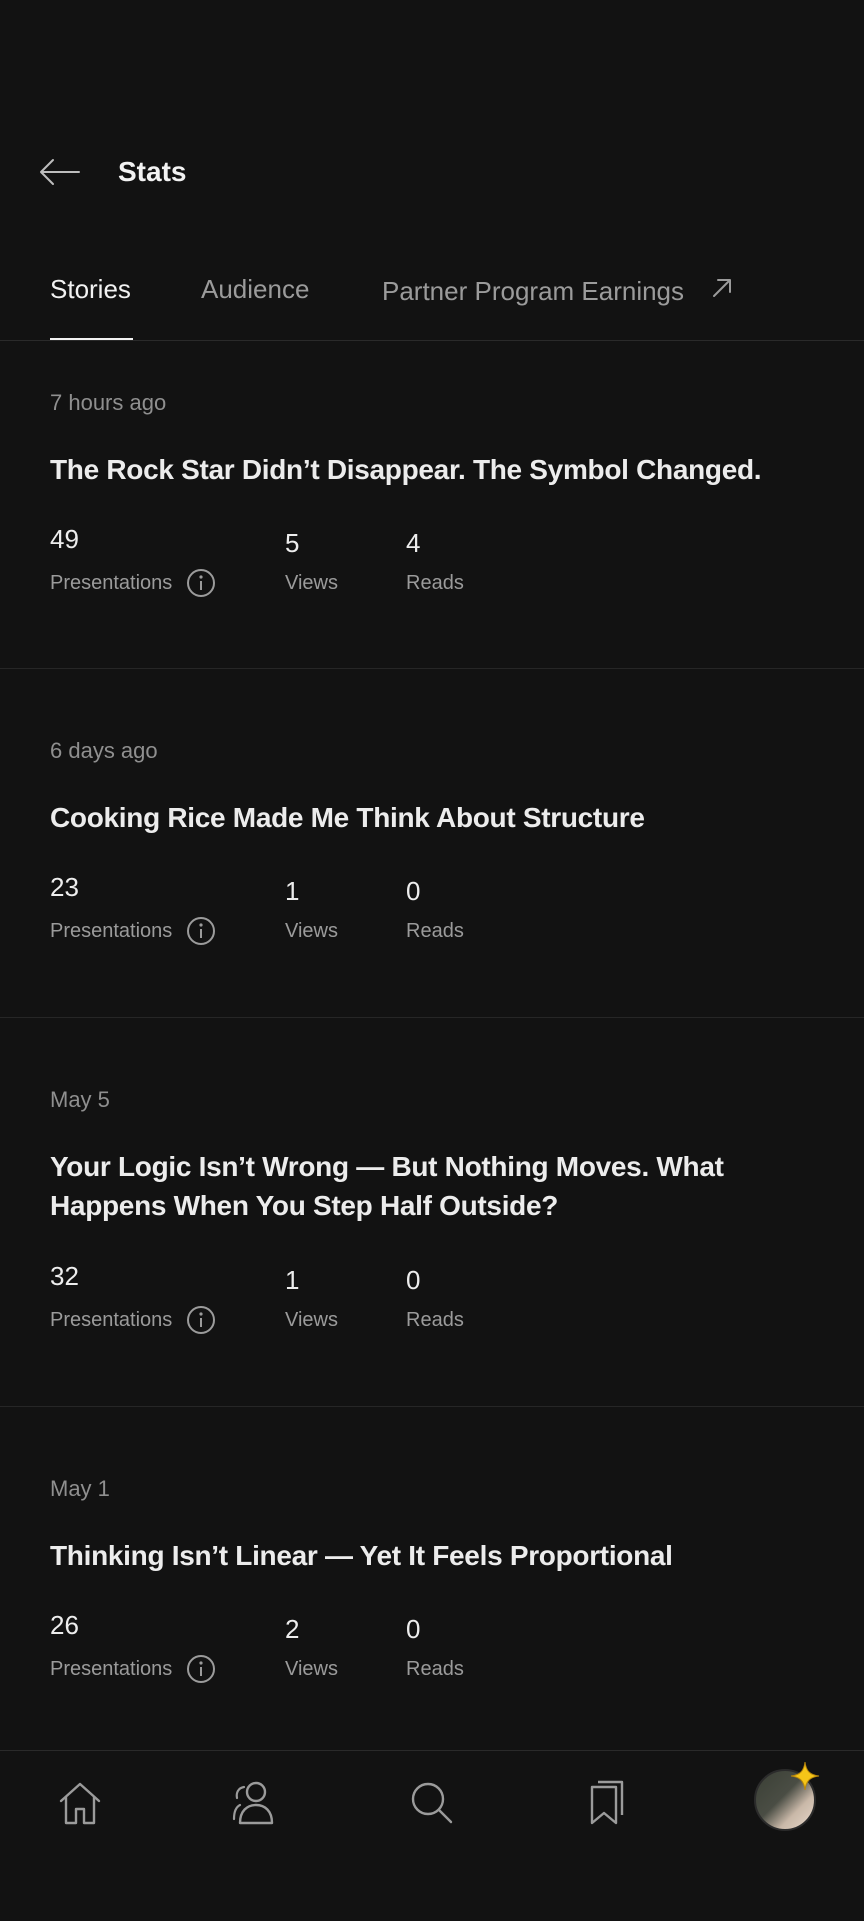 The height and width of the screenshot is (1921, 864). What do you see at coordinates (64, 1625) in the screenshot?
I see `presentations-count: 26` at bounding box center [64, 1625].